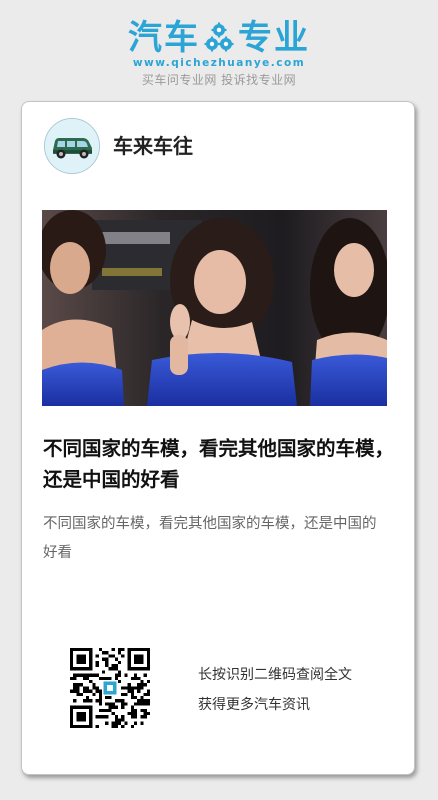 The height and width of the screenshot is (800, 438). I want to click on qr-line-2: 获得更多汽车资讯, so click(254, 705).